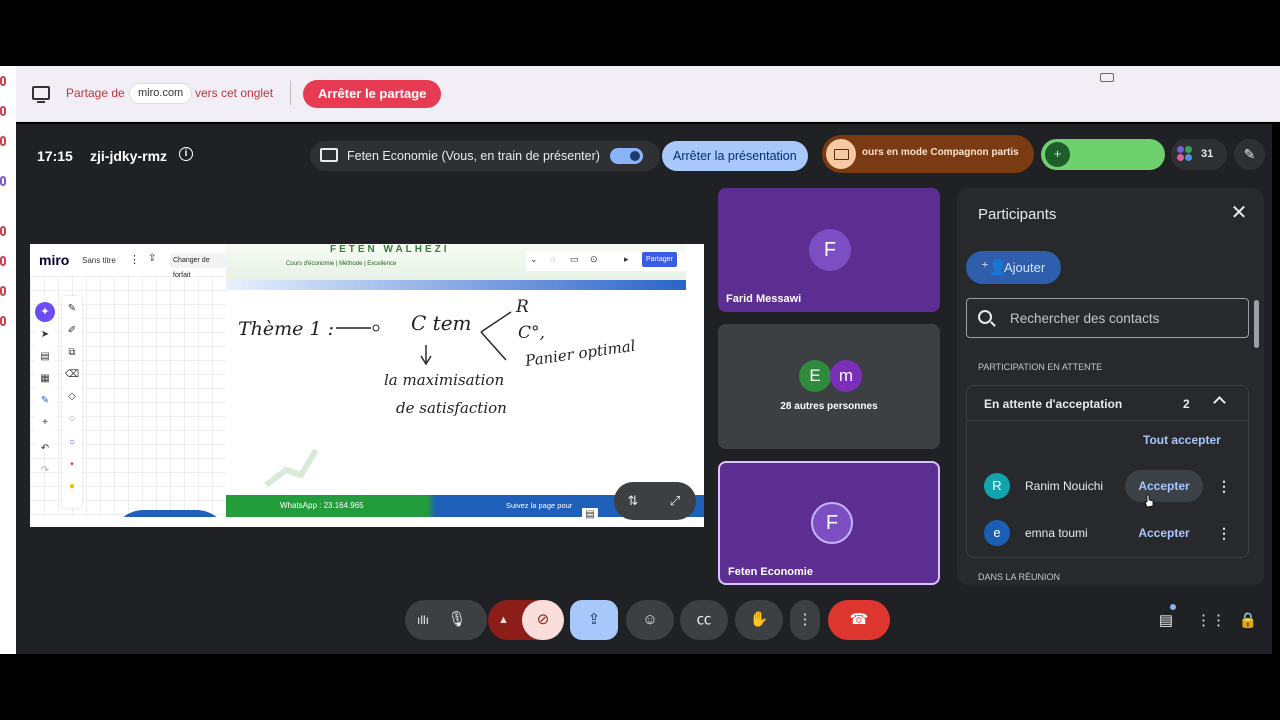 This screenshot has width=1280, height=720. Describe the element at coordinates (675, 501) in the screenshot. I see `fullscreen-icon: ⤢` at that location.